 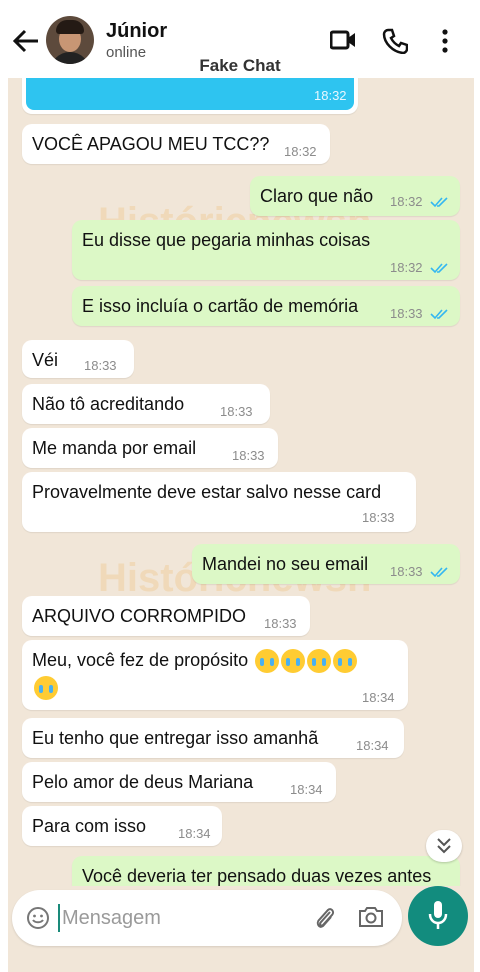 I want to click on scroll-to-bottom-button, so click(x=444, y=846).